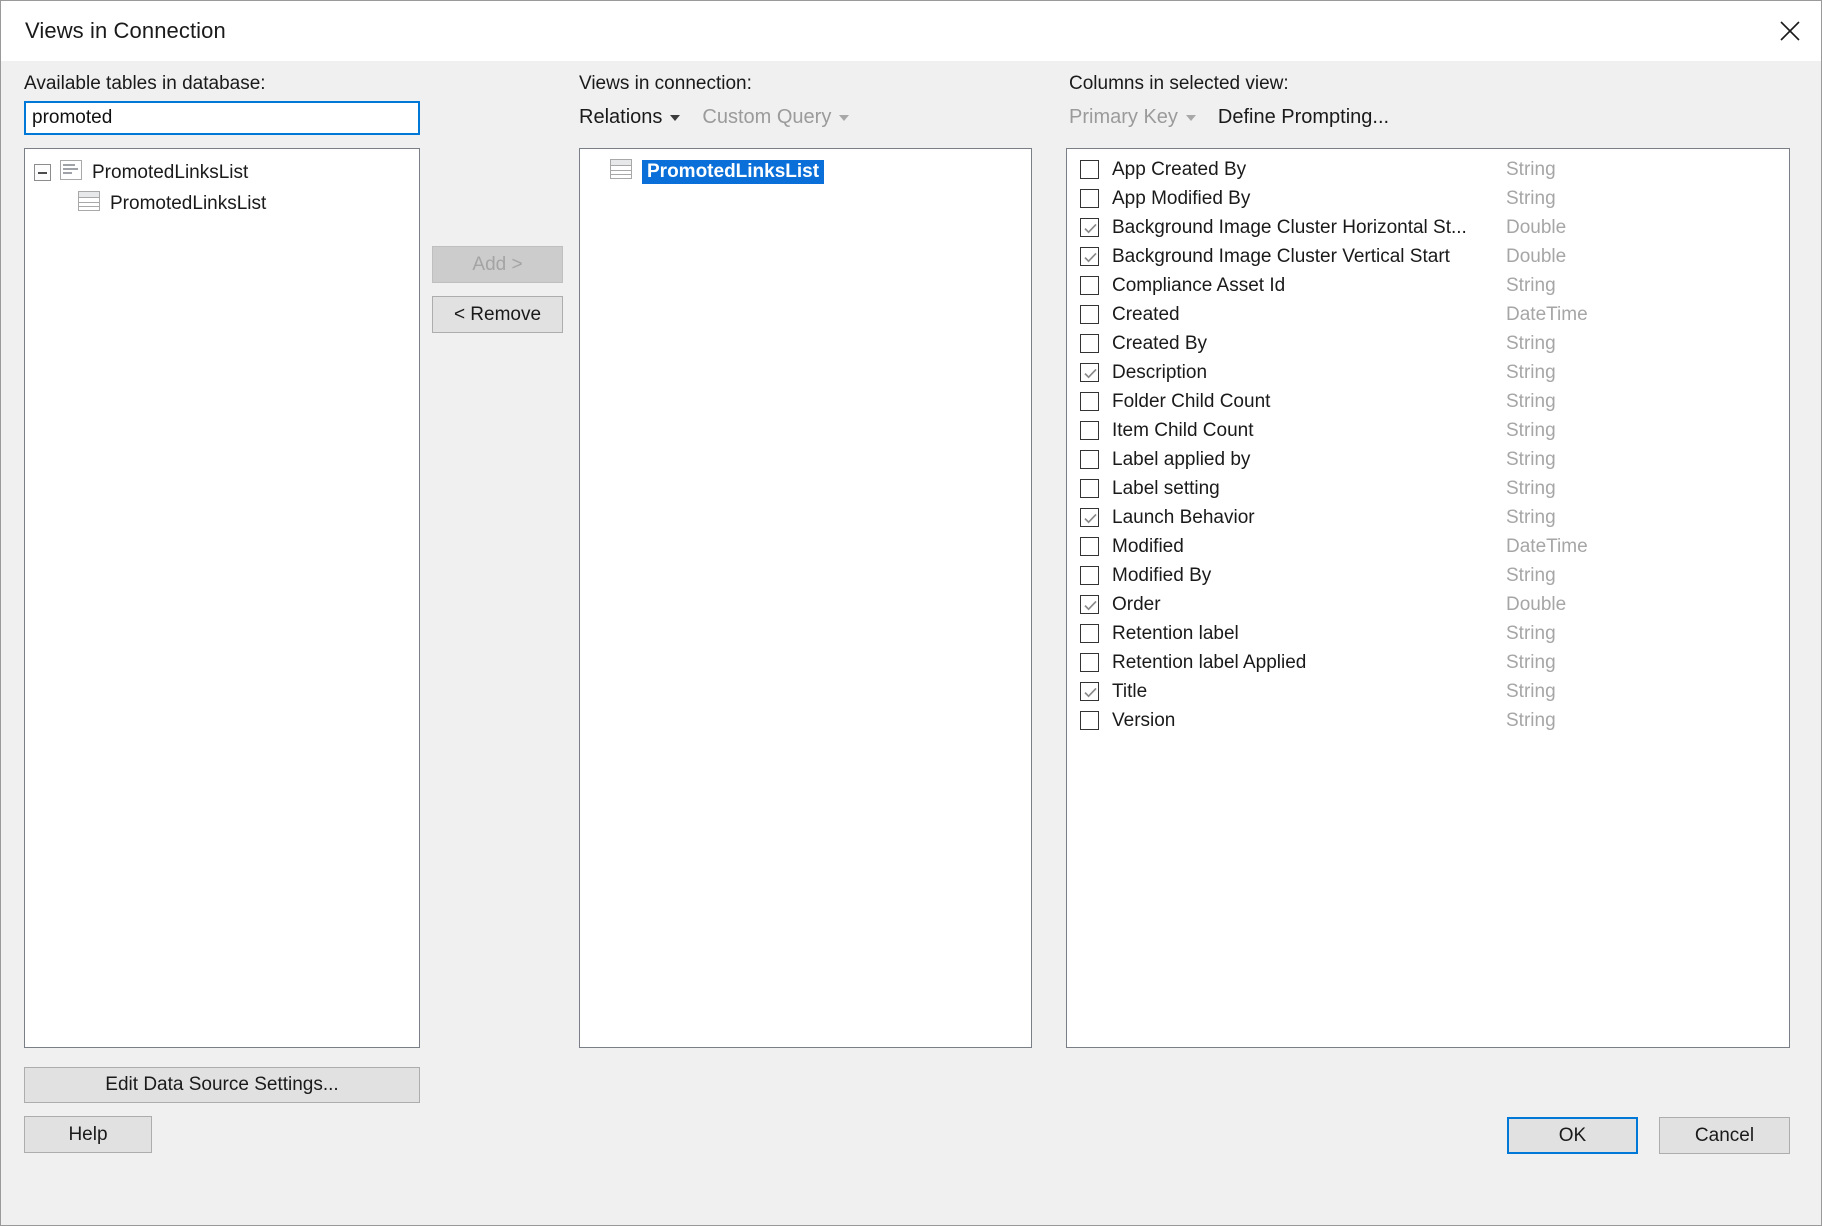 This screenshot has width=1822, height=1226. Describe the element at coordinates (1136, 604) in the screenshot. I see `column-name: Order` at that location.